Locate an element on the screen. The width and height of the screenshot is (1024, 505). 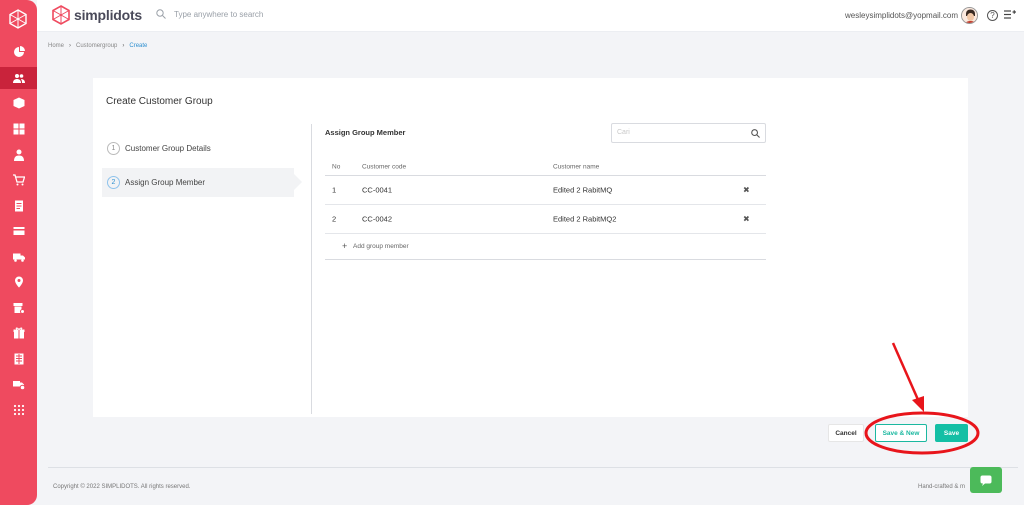
customers-icon is located at coordinates (18, 78).